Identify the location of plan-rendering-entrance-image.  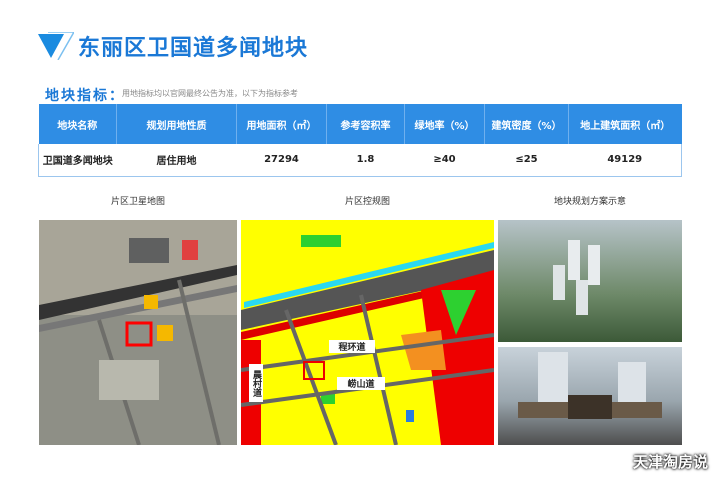
(590, 396).